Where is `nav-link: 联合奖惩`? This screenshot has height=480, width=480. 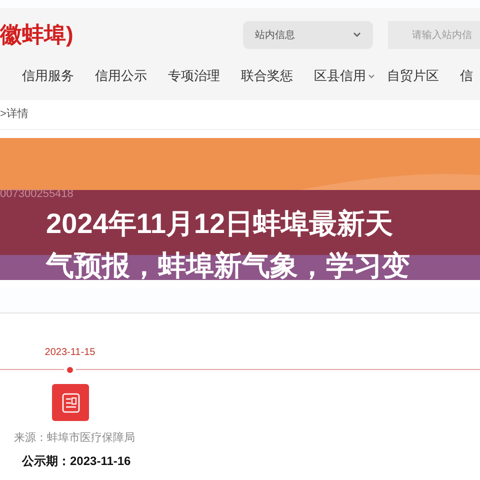
nav-link: 联合奖惩 is located at coordinates (277, 76).